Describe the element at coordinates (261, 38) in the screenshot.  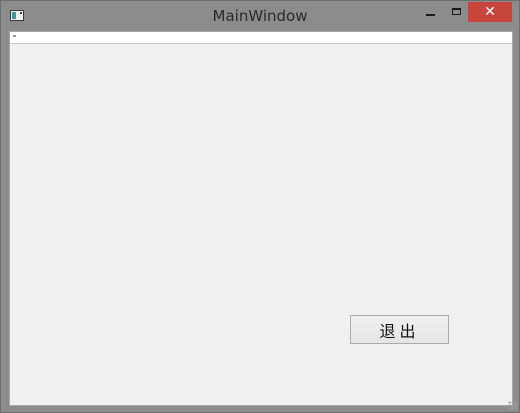
I see `menu-bar` at that location.